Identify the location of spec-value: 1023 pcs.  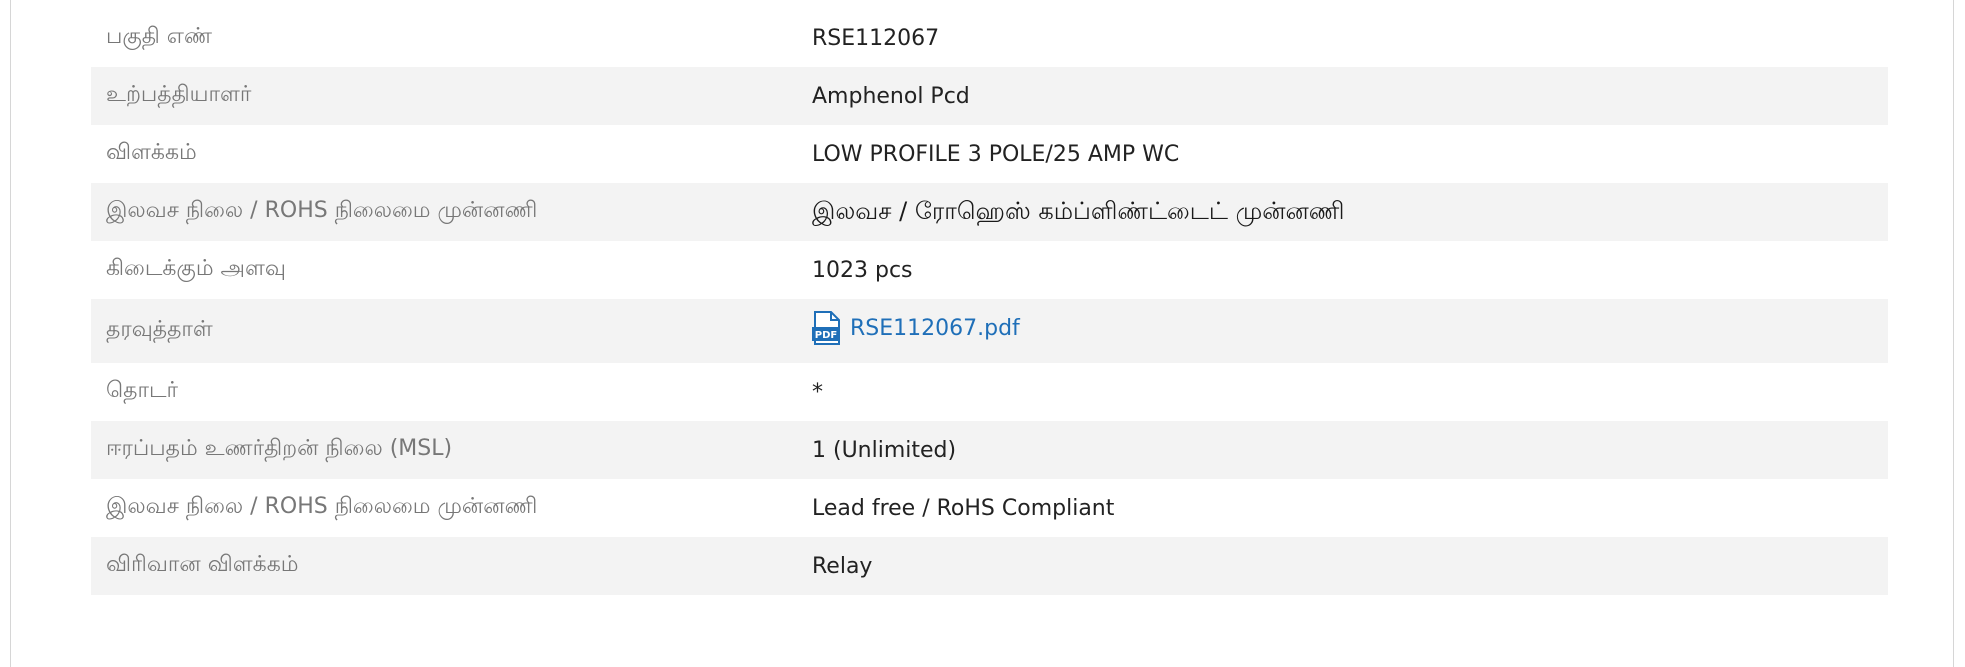
(862, 270).